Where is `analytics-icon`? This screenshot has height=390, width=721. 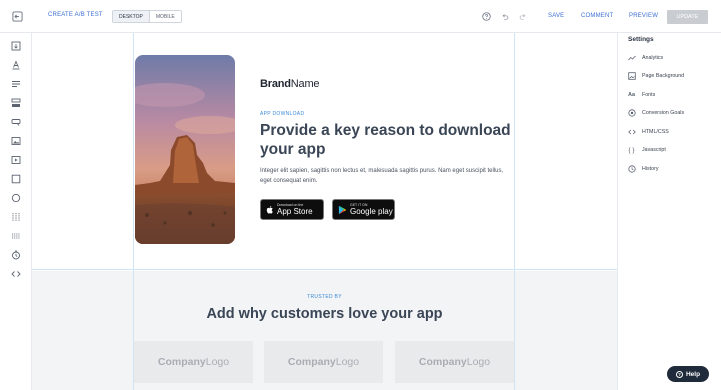
analytics-icon is located at coordinates (631, 58).